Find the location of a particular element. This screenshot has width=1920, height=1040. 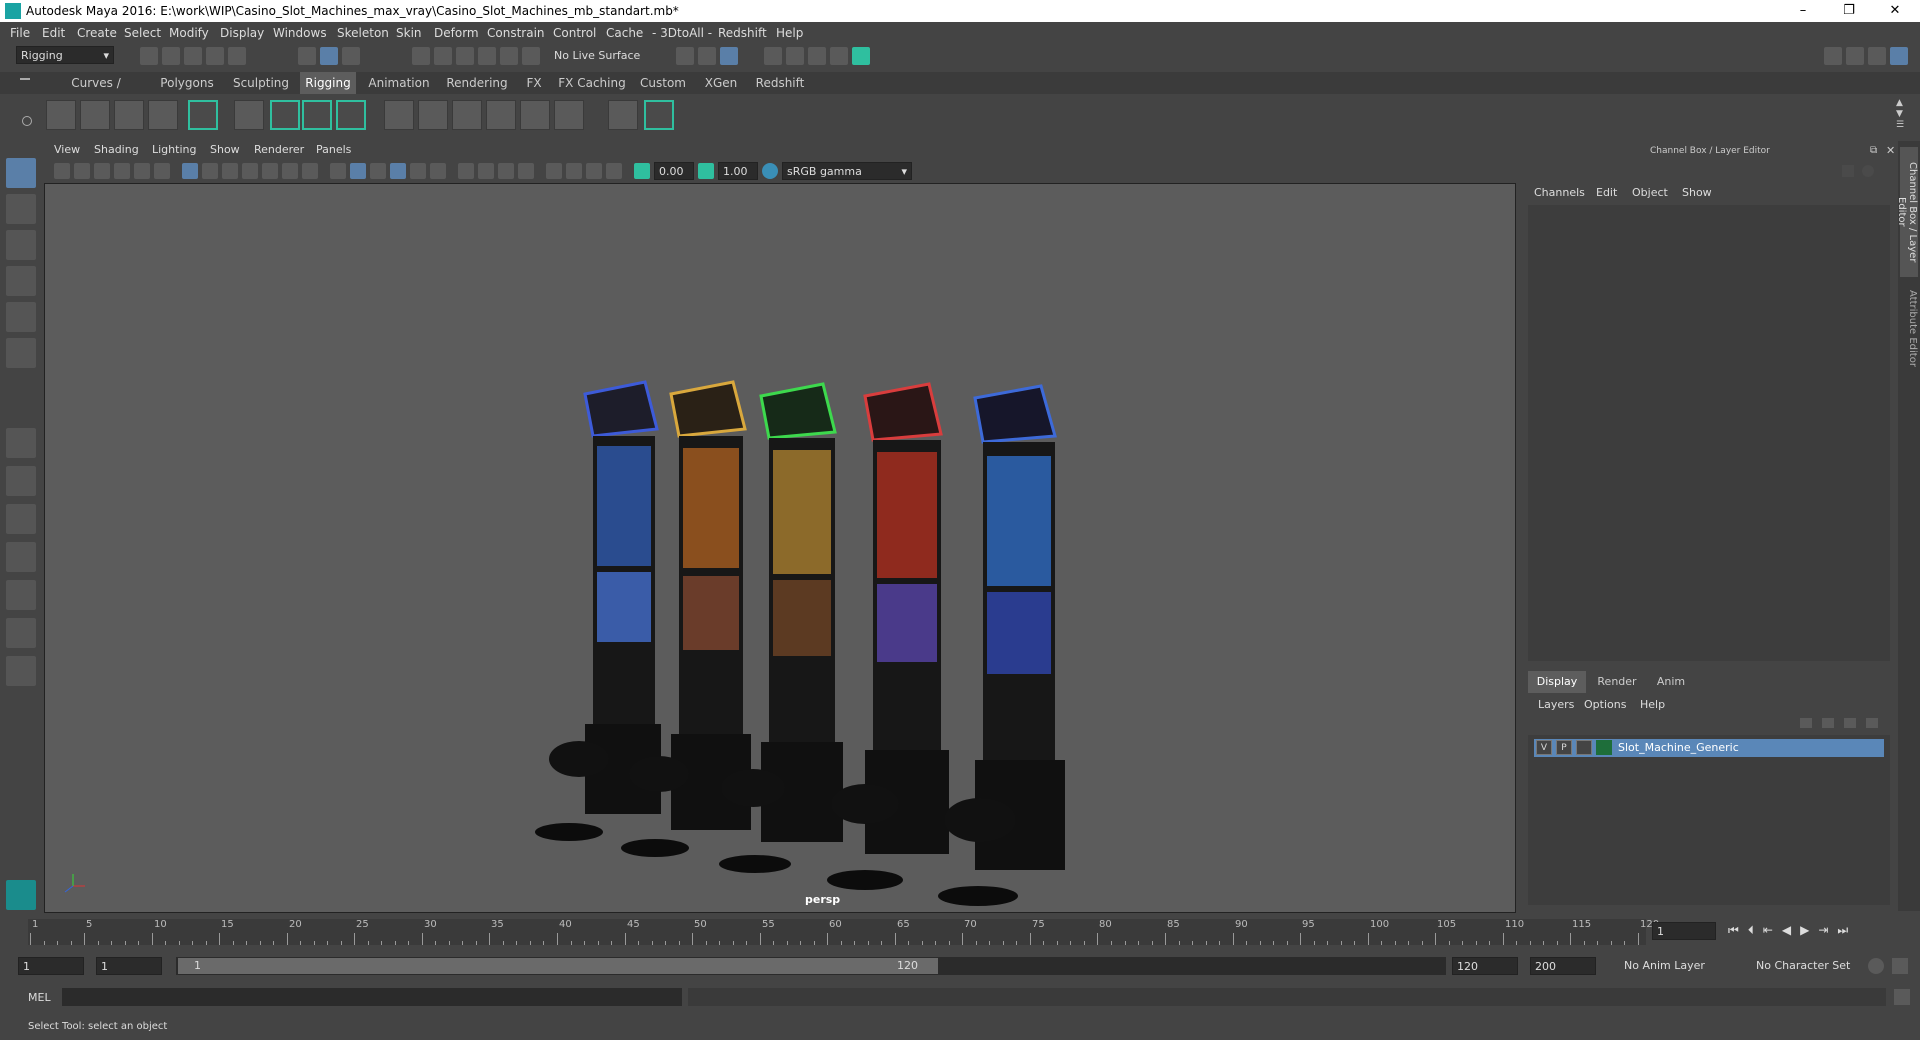

menu-help: Help is located at coordinates (789, 33).